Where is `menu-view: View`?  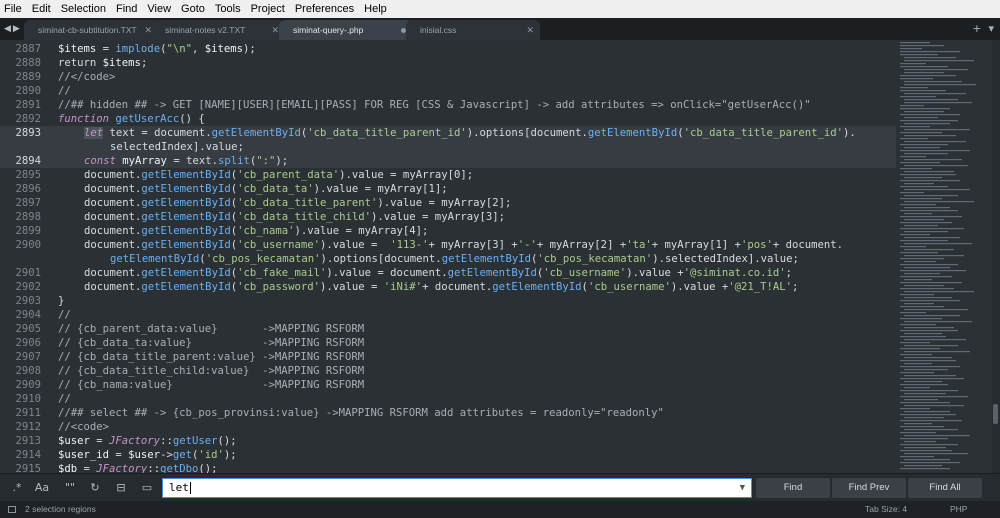
menu-view: View is located at coordinates (159, 9).